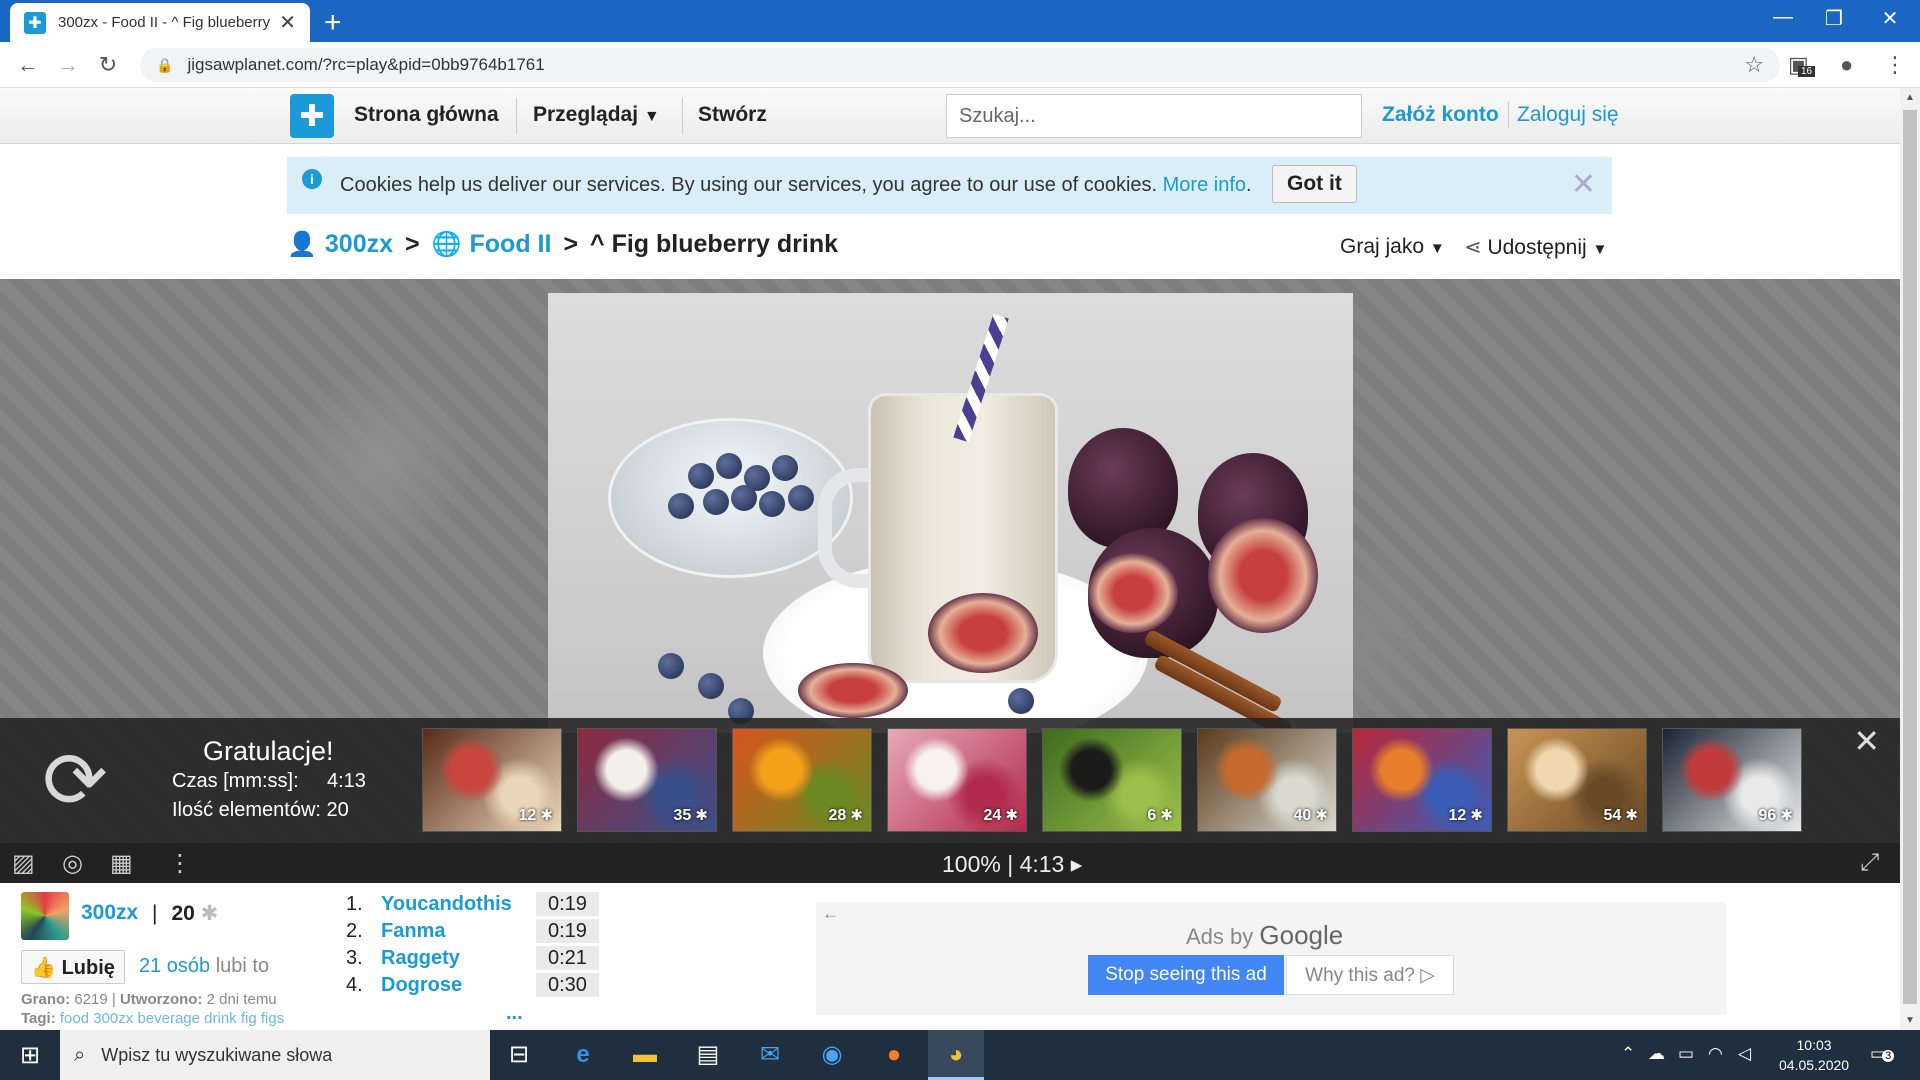 The width and height of the screenshot is (1920, 1080). I want to click on wifi-icon: ◠, so click(1715, 1054).